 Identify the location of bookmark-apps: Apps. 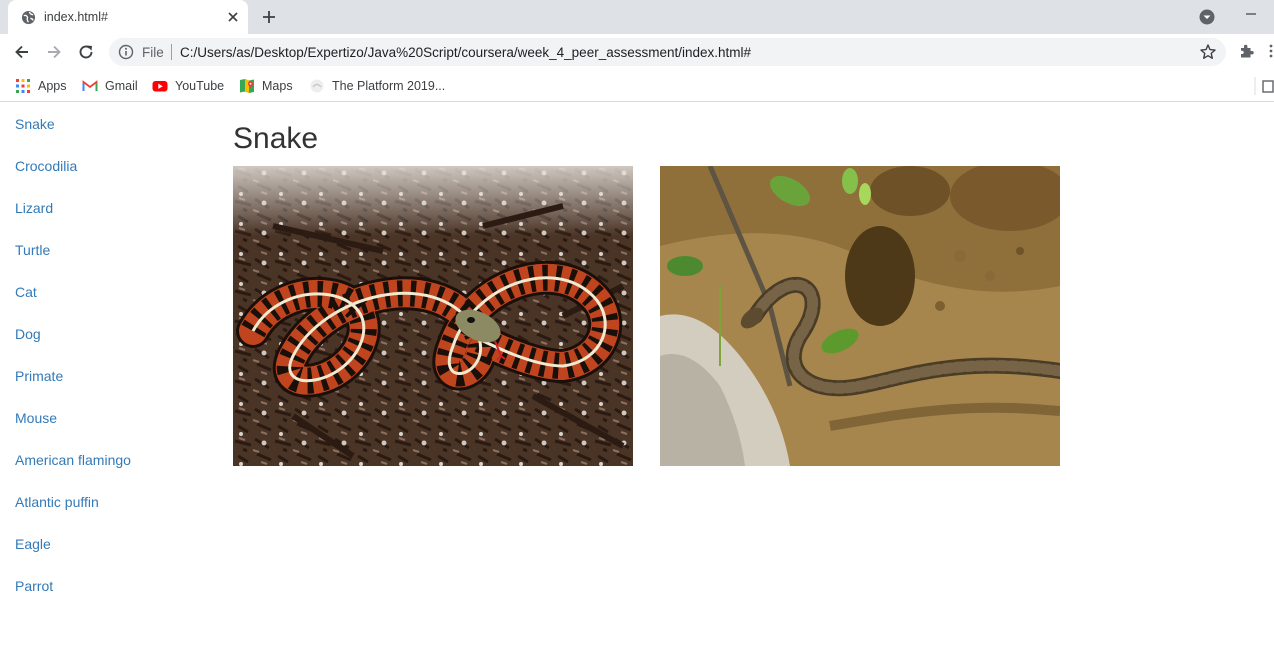
(41, 86).